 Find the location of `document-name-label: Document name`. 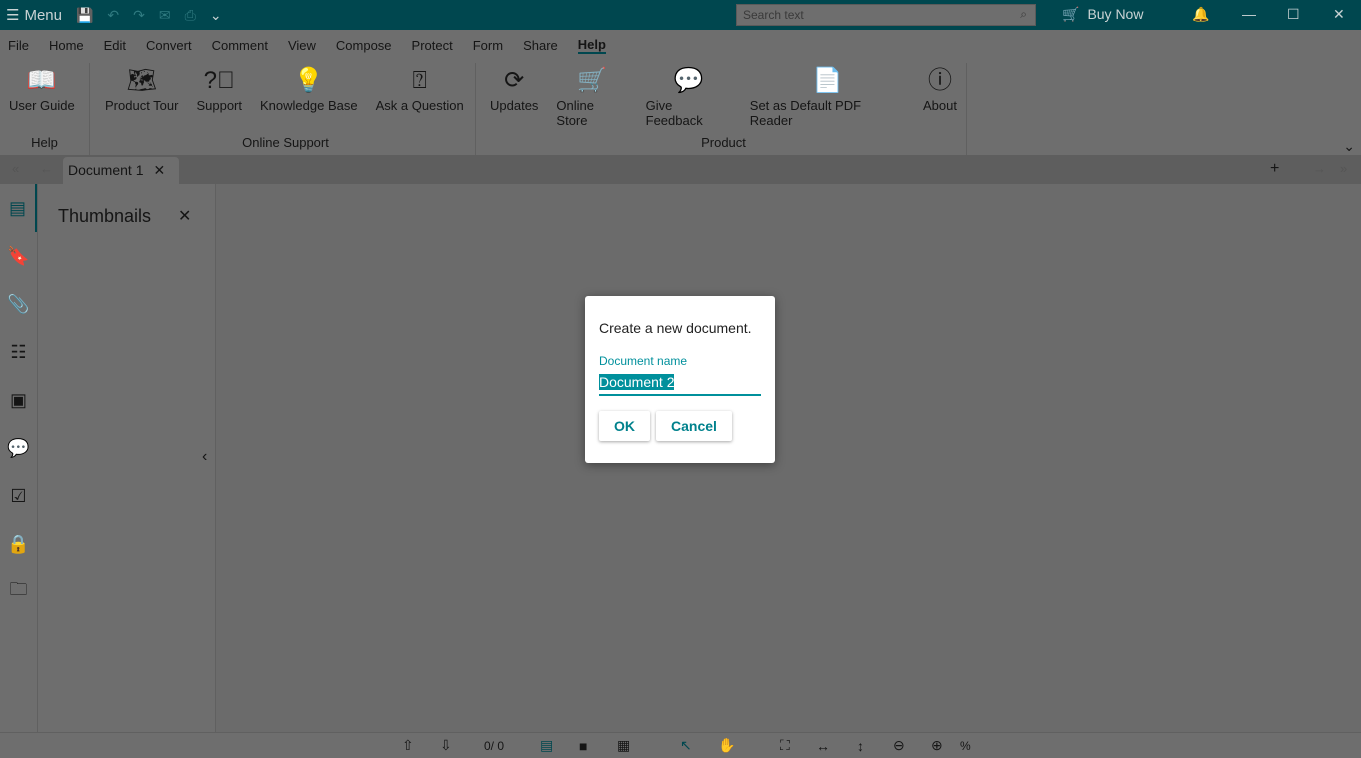

document-name-label: Document name is located at coordinates (643, 361).